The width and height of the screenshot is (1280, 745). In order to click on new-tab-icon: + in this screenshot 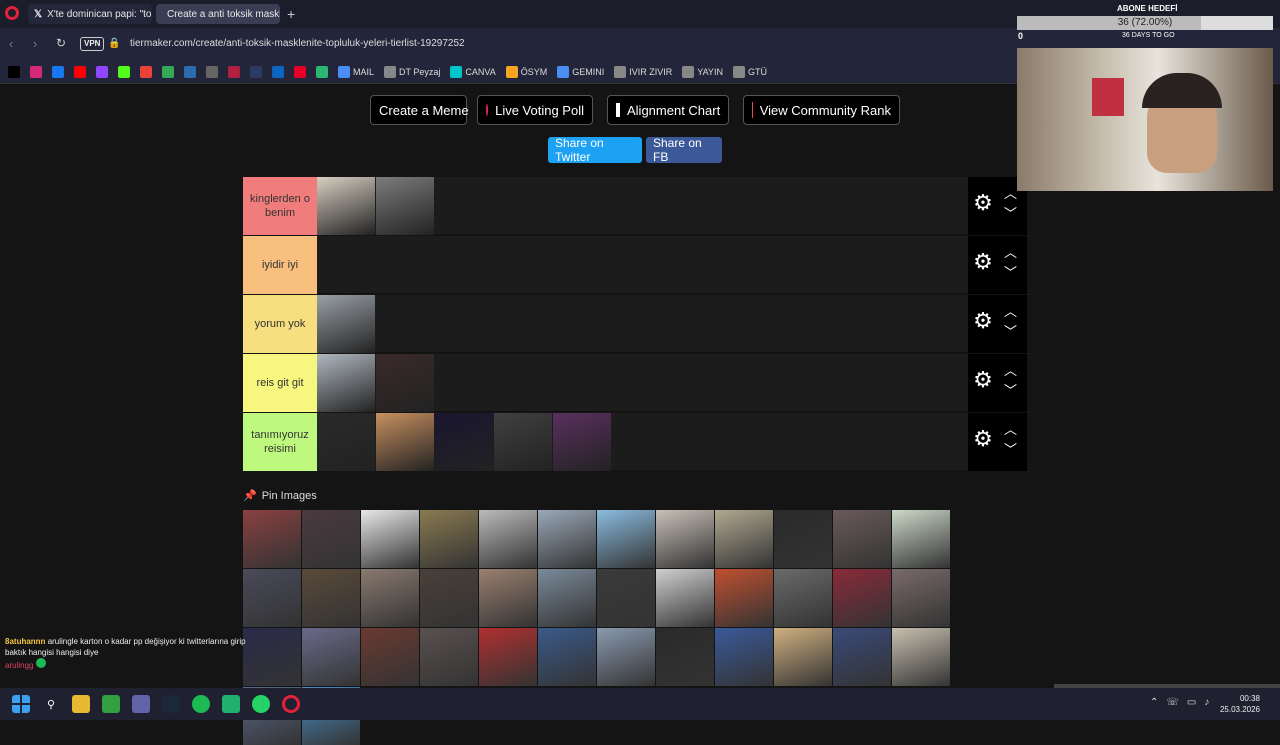, I will do `click(291, 14)`.